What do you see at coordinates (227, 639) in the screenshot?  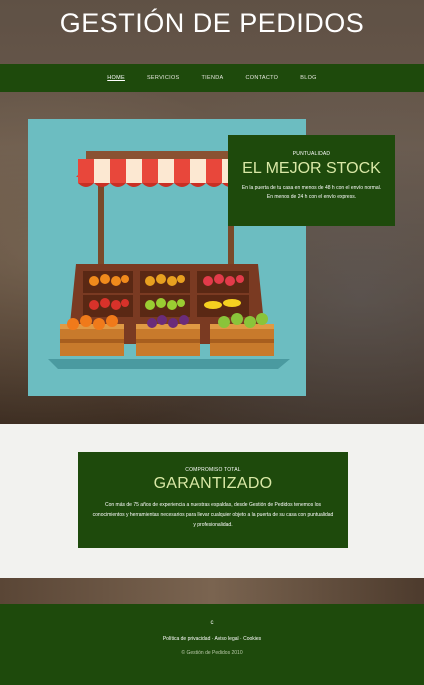 I see `legal-link: Aviso legal` at bounding box center [227, 639].